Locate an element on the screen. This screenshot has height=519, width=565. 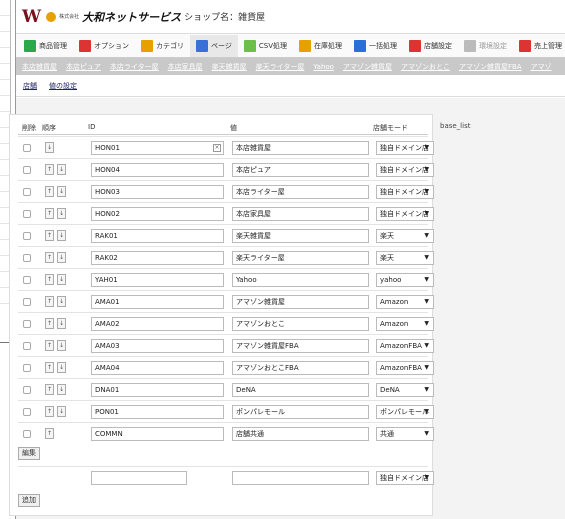
store-mode-select: DeNA ▼ is located at coordinates (405, 390).